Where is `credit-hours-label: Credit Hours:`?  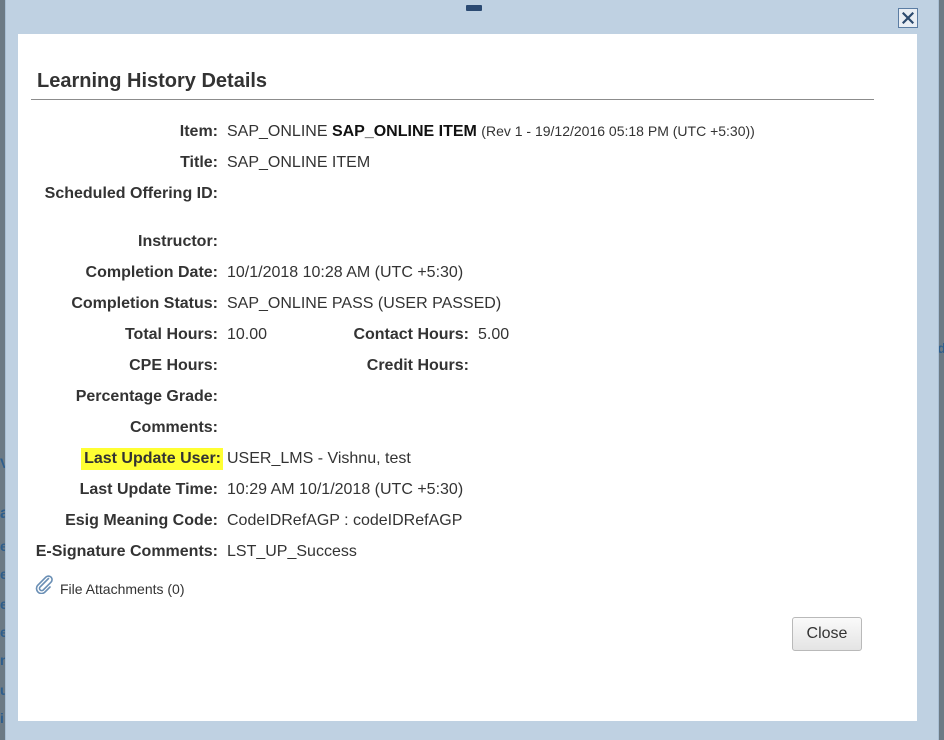 credit-hours-label: Credit Hours: is located at coordinates (417, 365).